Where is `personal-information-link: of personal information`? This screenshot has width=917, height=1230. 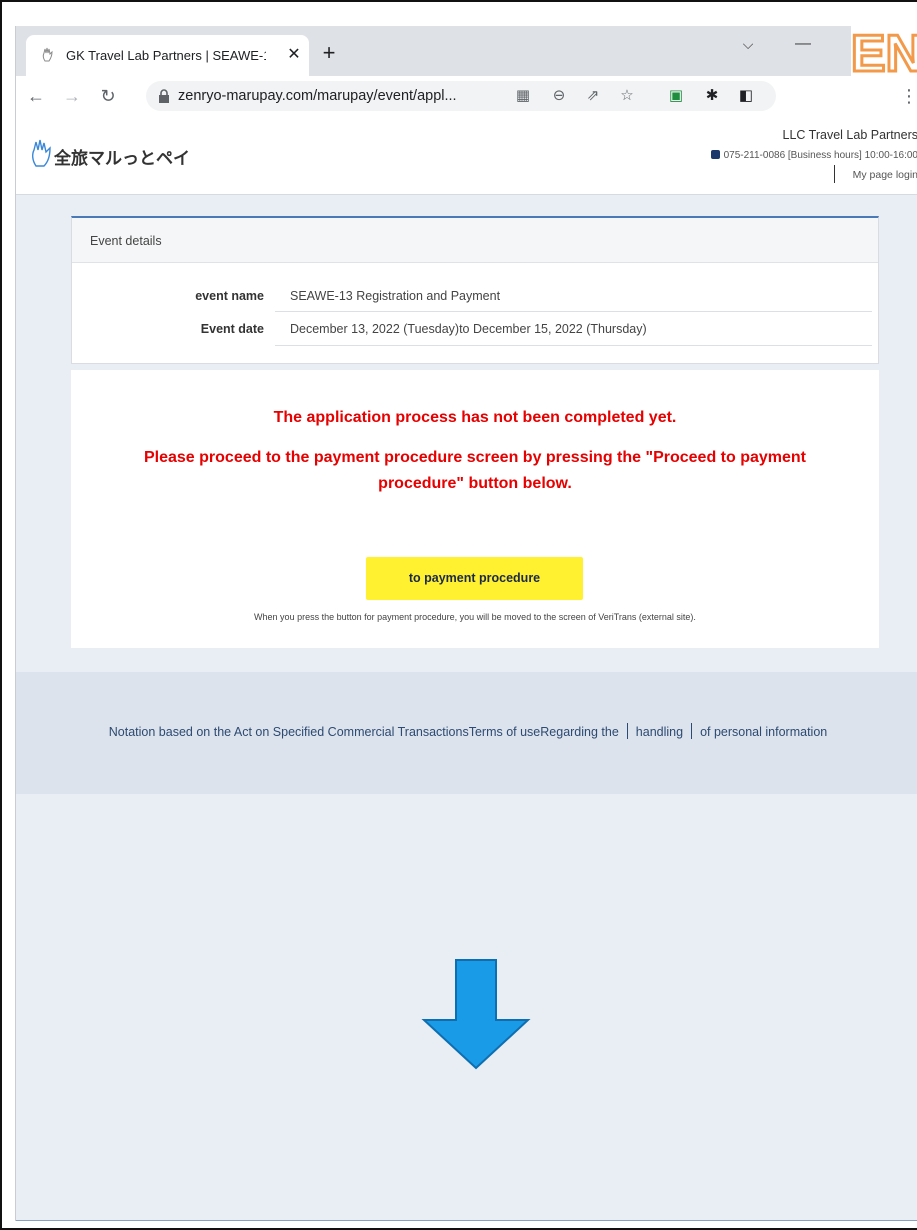 personal-information-link: of personal information is located at coordinates (763, 732).